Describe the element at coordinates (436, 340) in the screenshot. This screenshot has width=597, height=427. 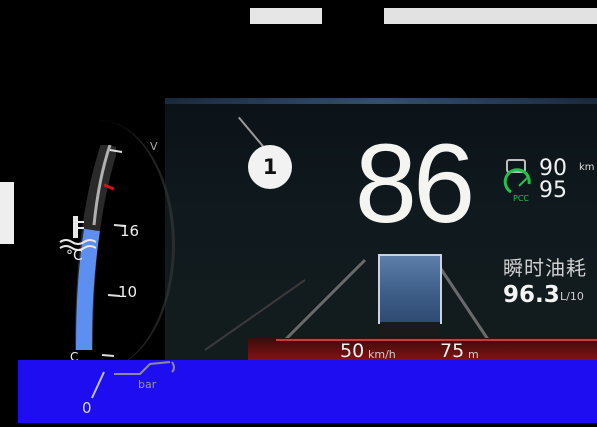
I see `following-distance-line` at that location.